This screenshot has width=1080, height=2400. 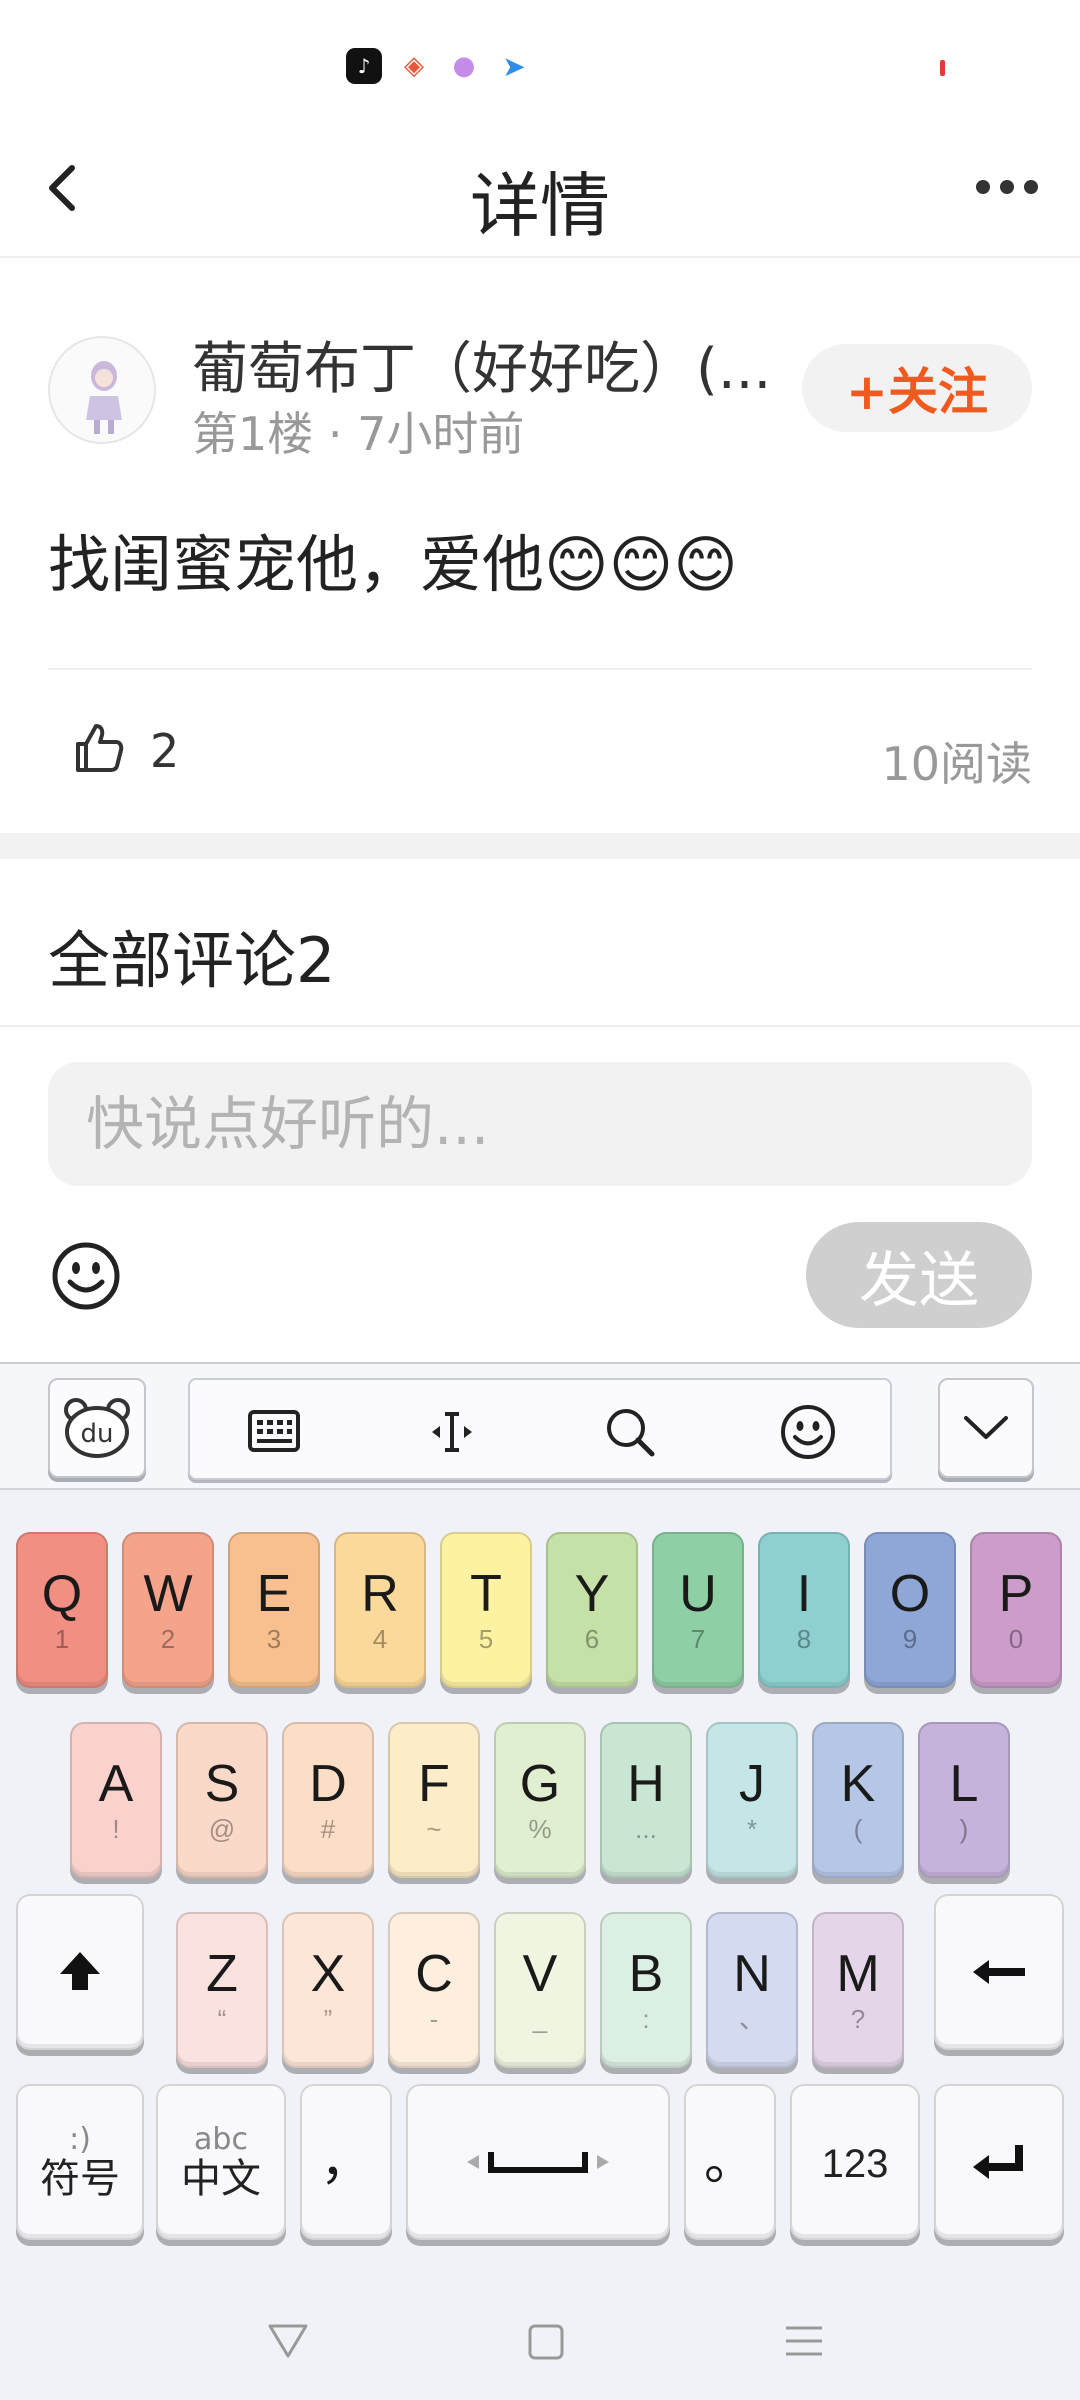 I want to click on key-label: L, so click(x=964, y=1784).